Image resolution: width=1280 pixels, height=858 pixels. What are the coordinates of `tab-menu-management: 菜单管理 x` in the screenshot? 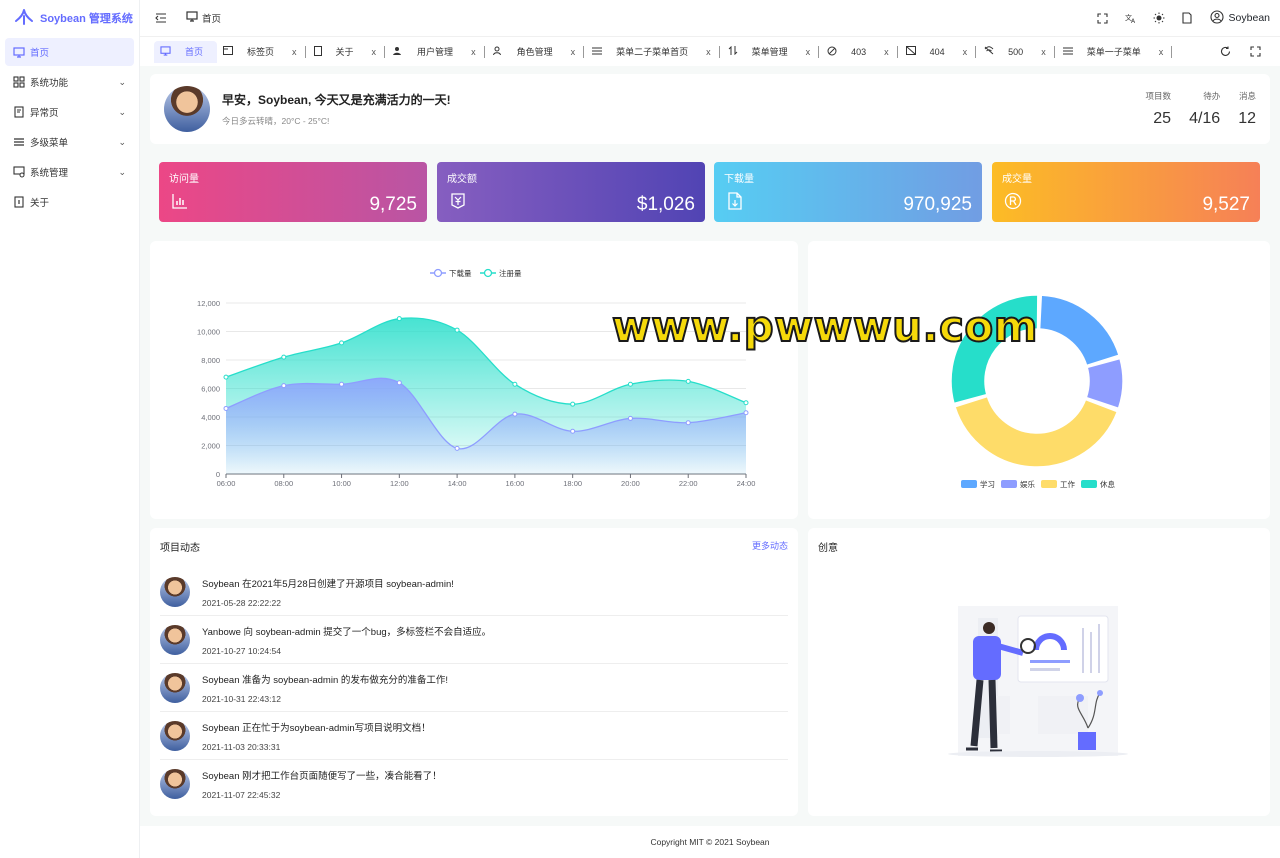 It's located at (769, 52).